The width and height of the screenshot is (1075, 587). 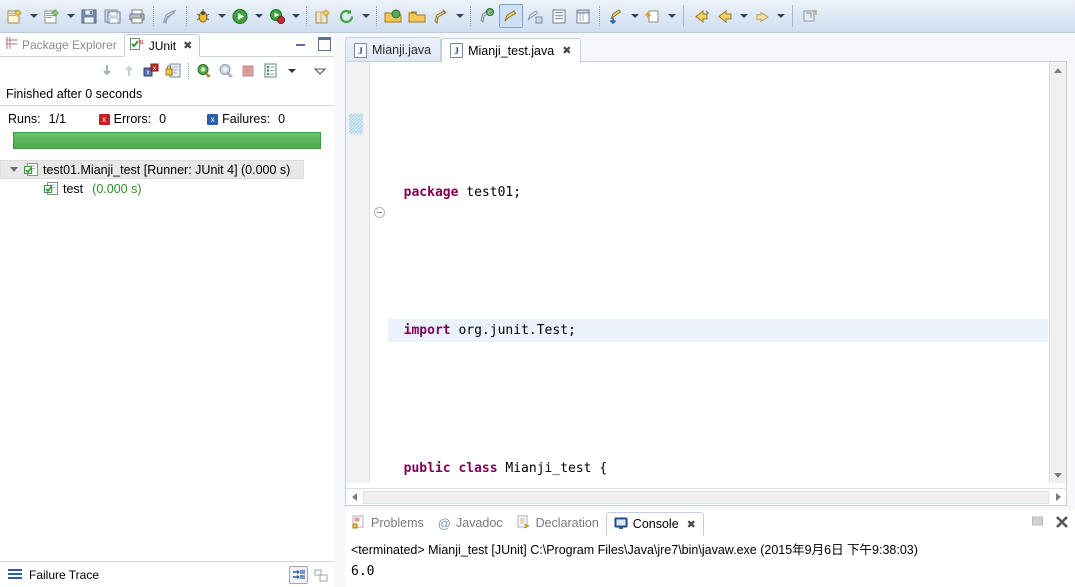 I want to click on refresh-dropdown, so click(x=365, y=16).